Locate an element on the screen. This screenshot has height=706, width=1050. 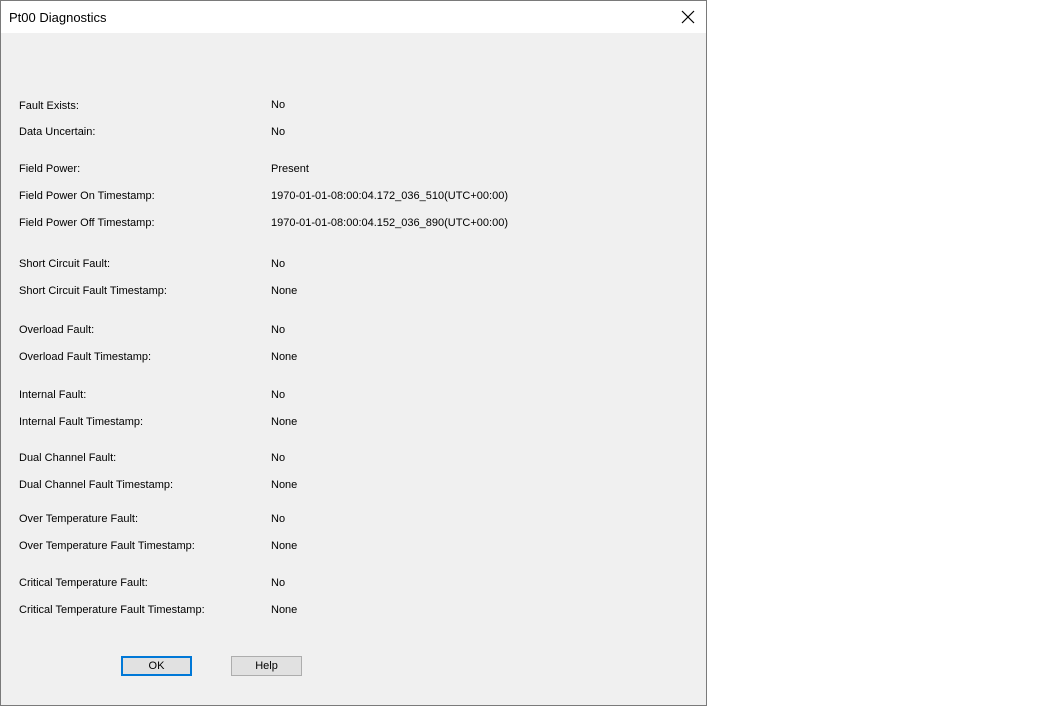
label-internal-fault: Internal Fault: is located at coordinates (53, 395).